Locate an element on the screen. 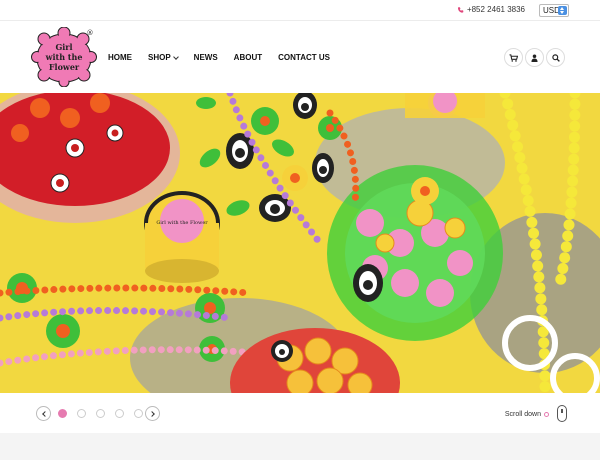  account-button is located at coordinates (534, 57).